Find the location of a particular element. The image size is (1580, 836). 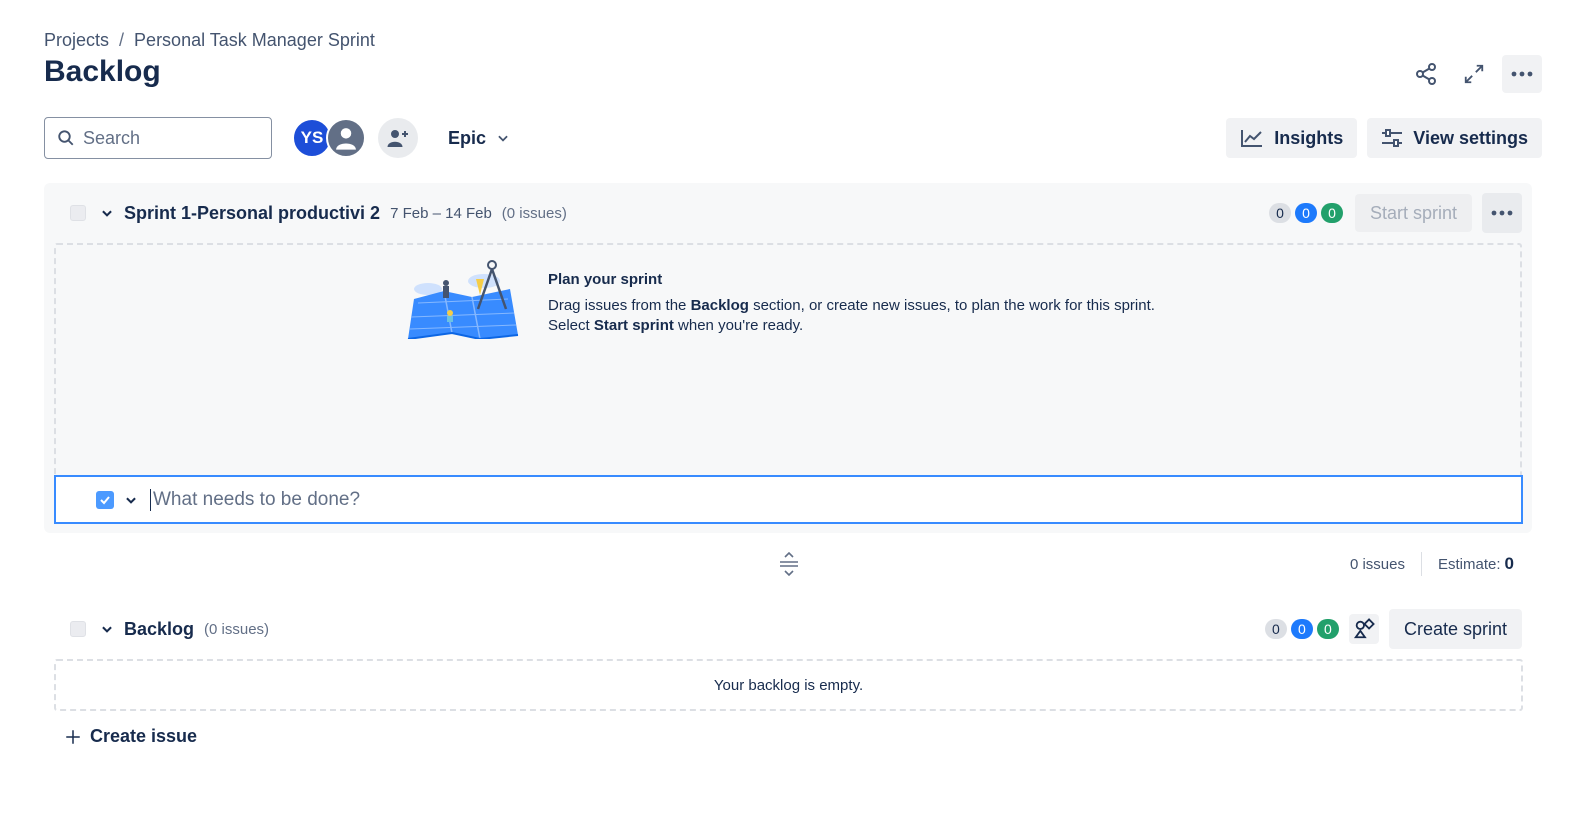

backlog-collapse-toggle is located at coordinates (107, 629).